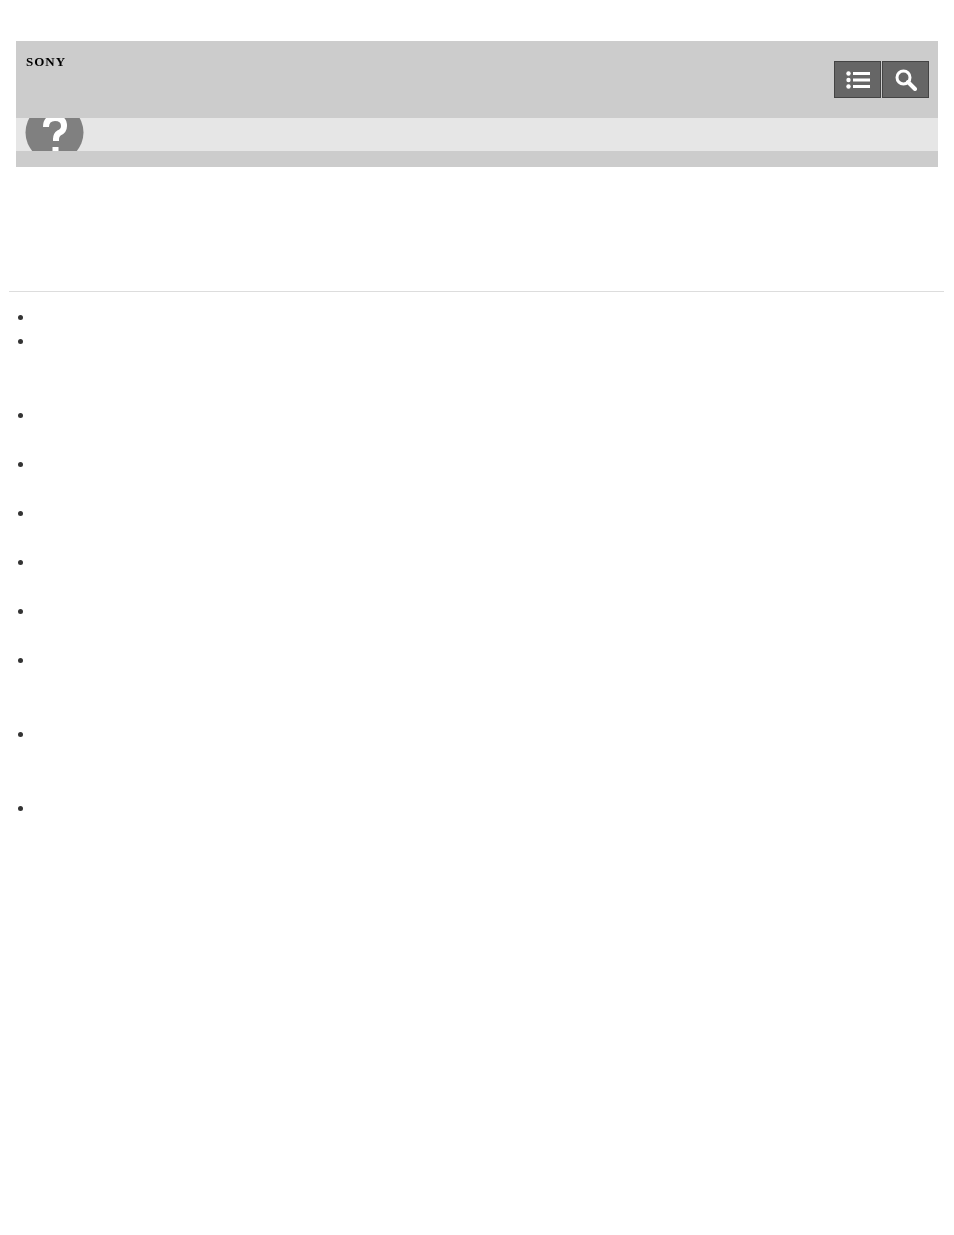  I want to click on logo: SONY, so click(46, 61).